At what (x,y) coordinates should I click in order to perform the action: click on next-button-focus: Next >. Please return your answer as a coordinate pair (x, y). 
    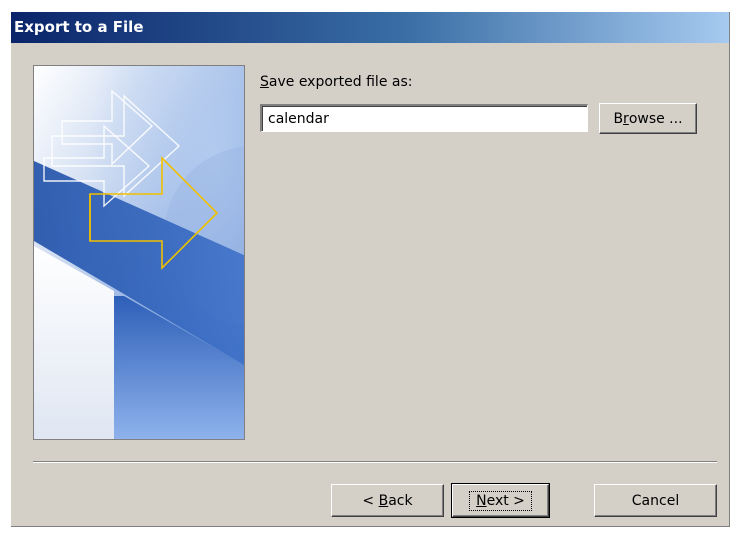
    Looking at the image, I should click on (500, 500).